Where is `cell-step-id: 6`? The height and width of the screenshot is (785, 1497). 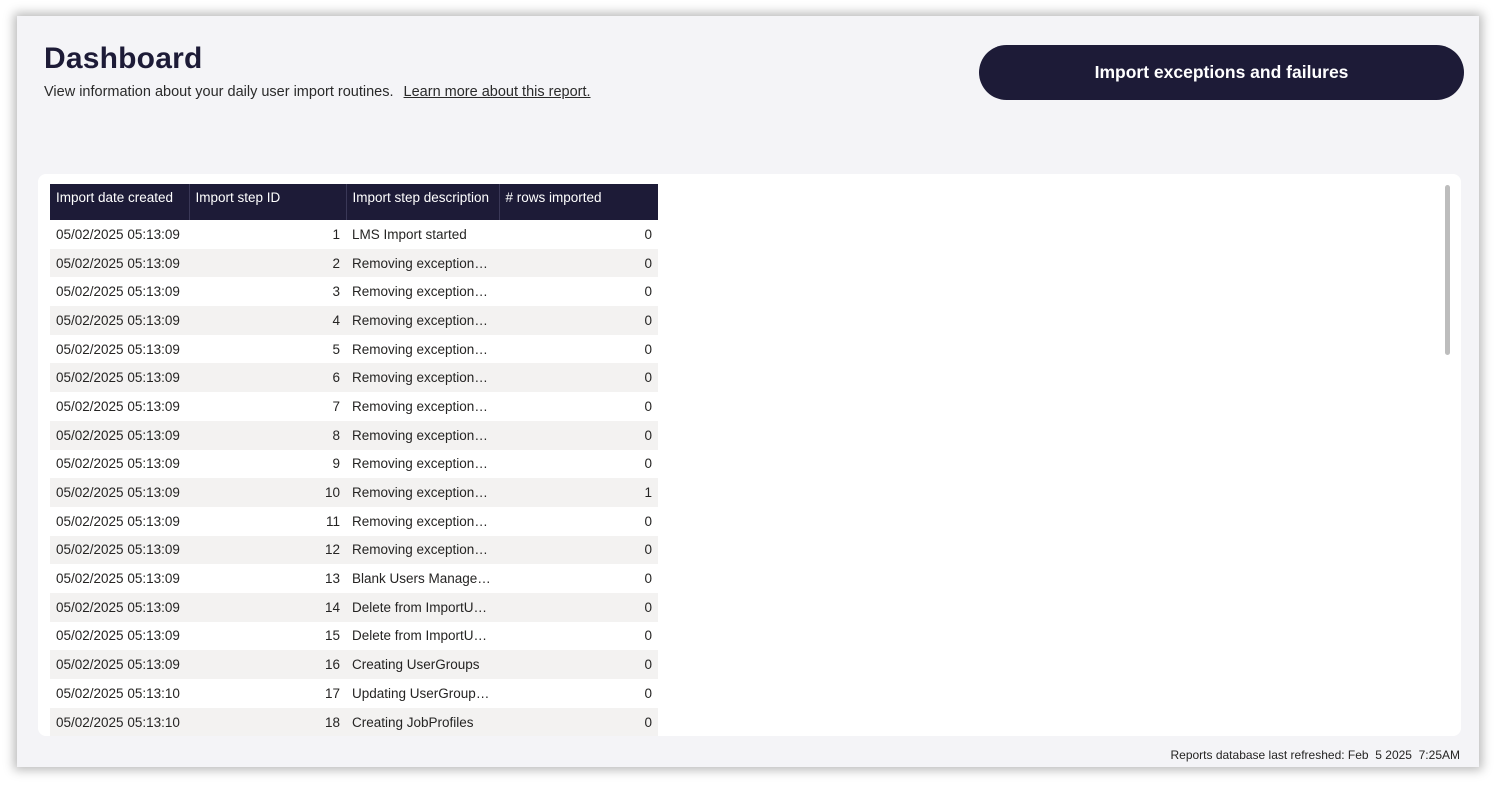 cell-step-id: 6 is located at coordinates (267, 378).